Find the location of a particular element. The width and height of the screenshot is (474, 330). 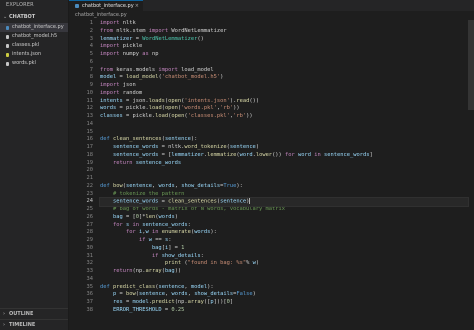

code-line: print ("found in bag: %s"% w) is located at coordinates (284, 264).